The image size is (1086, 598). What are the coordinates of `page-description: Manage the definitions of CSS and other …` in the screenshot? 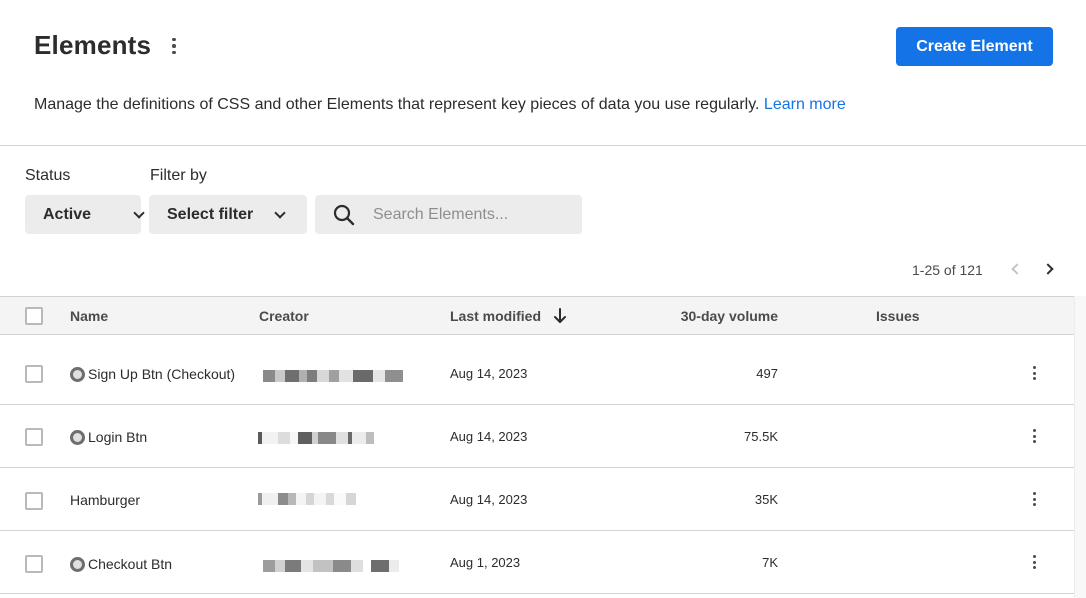 It's located at (440, 105).